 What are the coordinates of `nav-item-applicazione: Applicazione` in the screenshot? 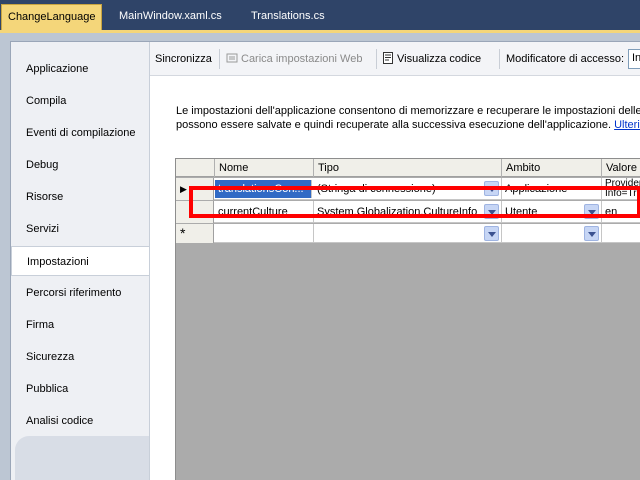 It's located at (80, 69).